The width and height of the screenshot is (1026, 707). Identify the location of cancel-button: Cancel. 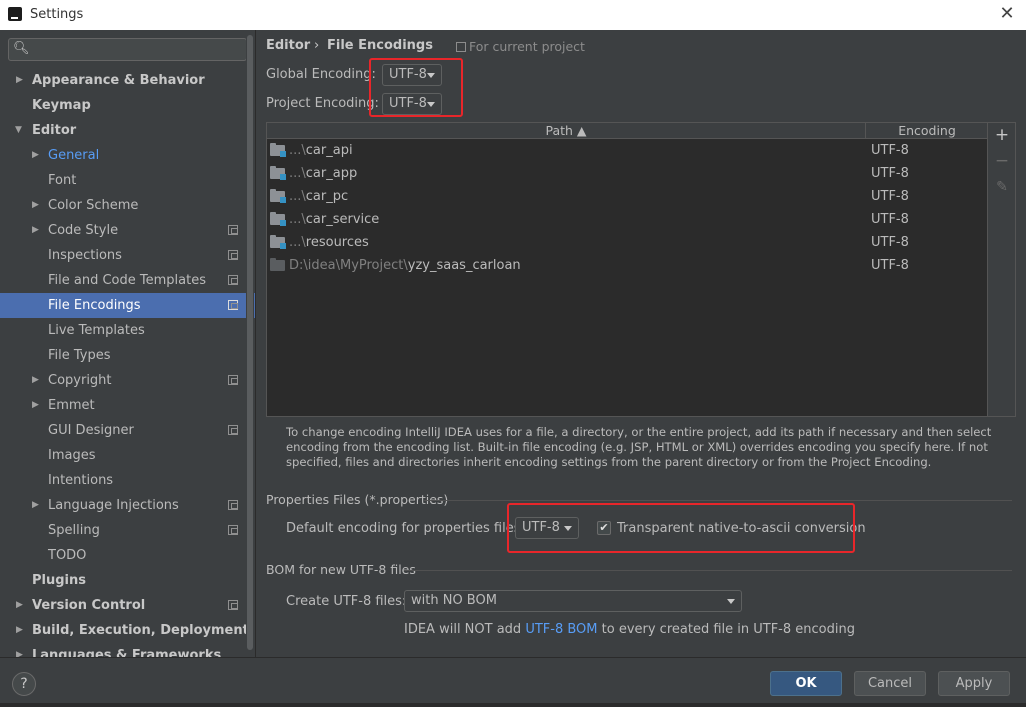
(890, 683).